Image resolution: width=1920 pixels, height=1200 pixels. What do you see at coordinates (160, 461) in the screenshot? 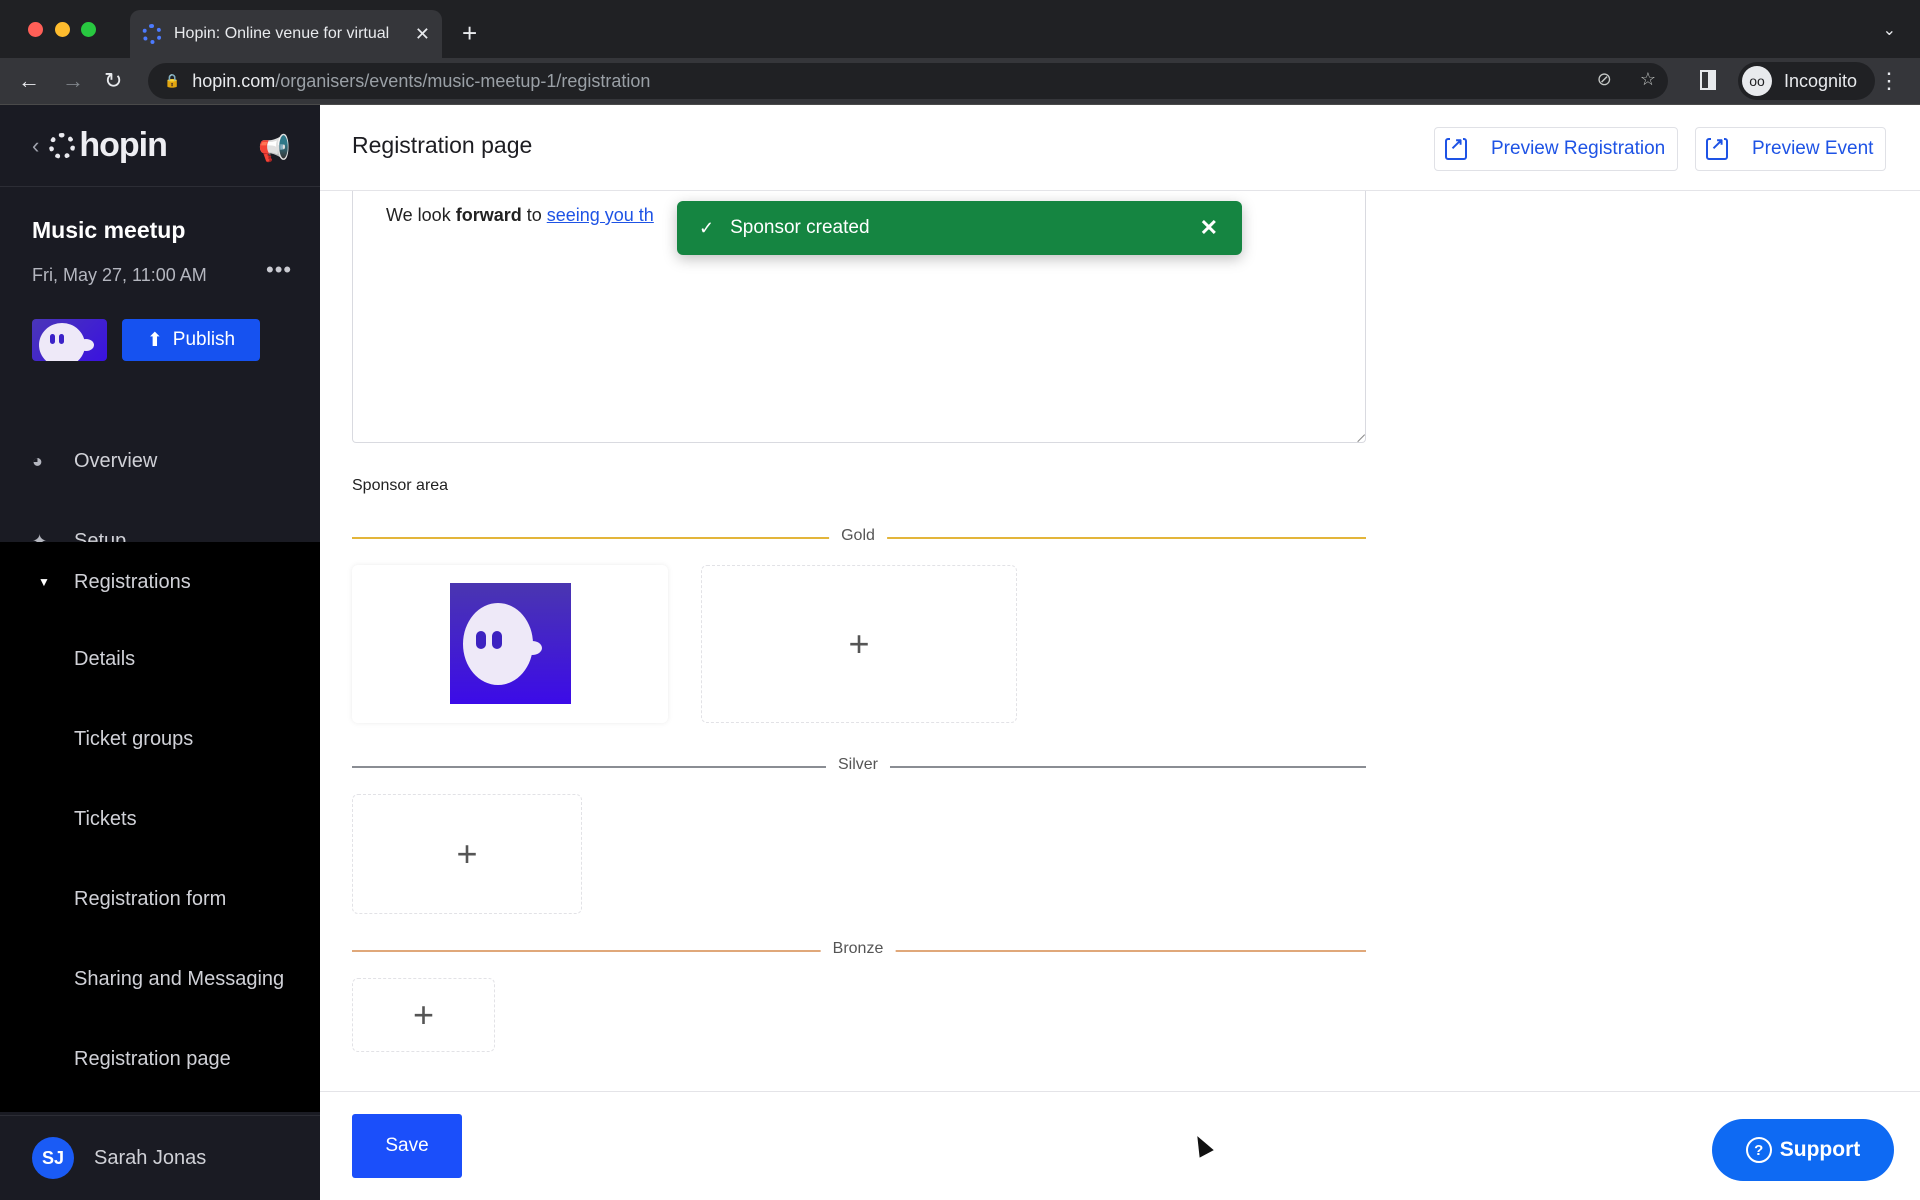
I see `sidebar-item-overview: ◕ Overview` at bounding box center [160, 461].